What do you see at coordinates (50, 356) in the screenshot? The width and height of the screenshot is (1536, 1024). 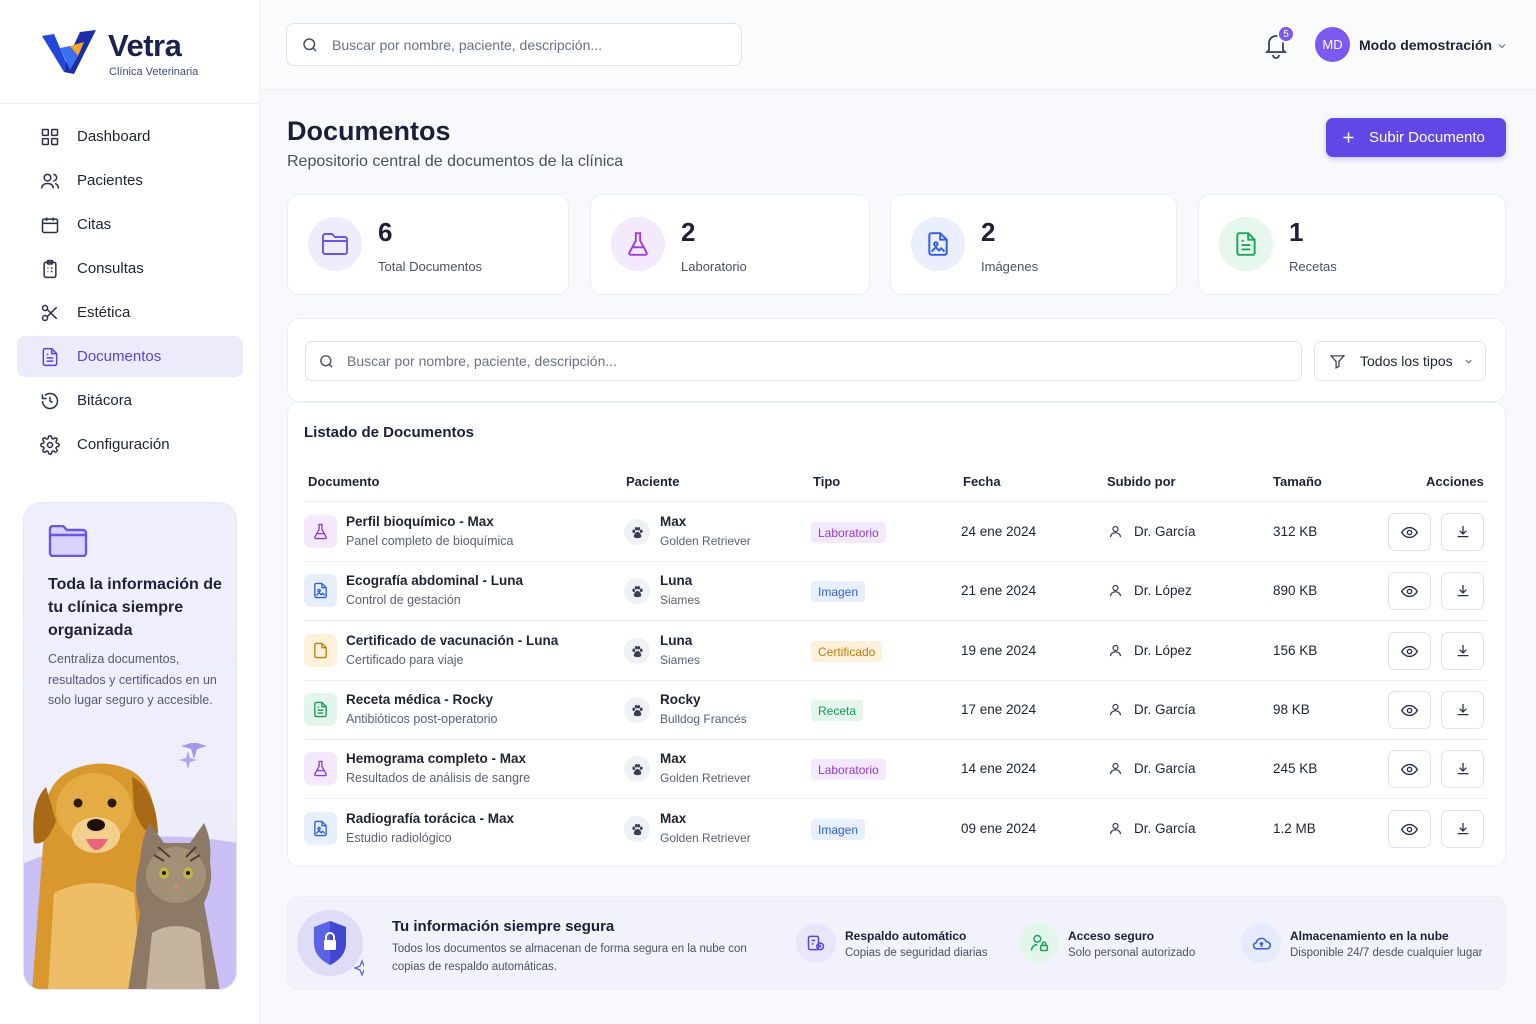 I see `document-icon` at bounding box center [50, 356].